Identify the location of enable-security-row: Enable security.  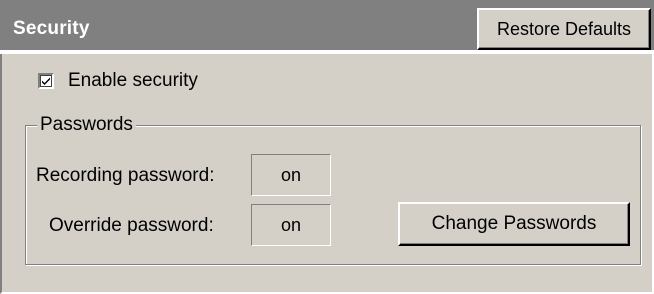
(118, 81).